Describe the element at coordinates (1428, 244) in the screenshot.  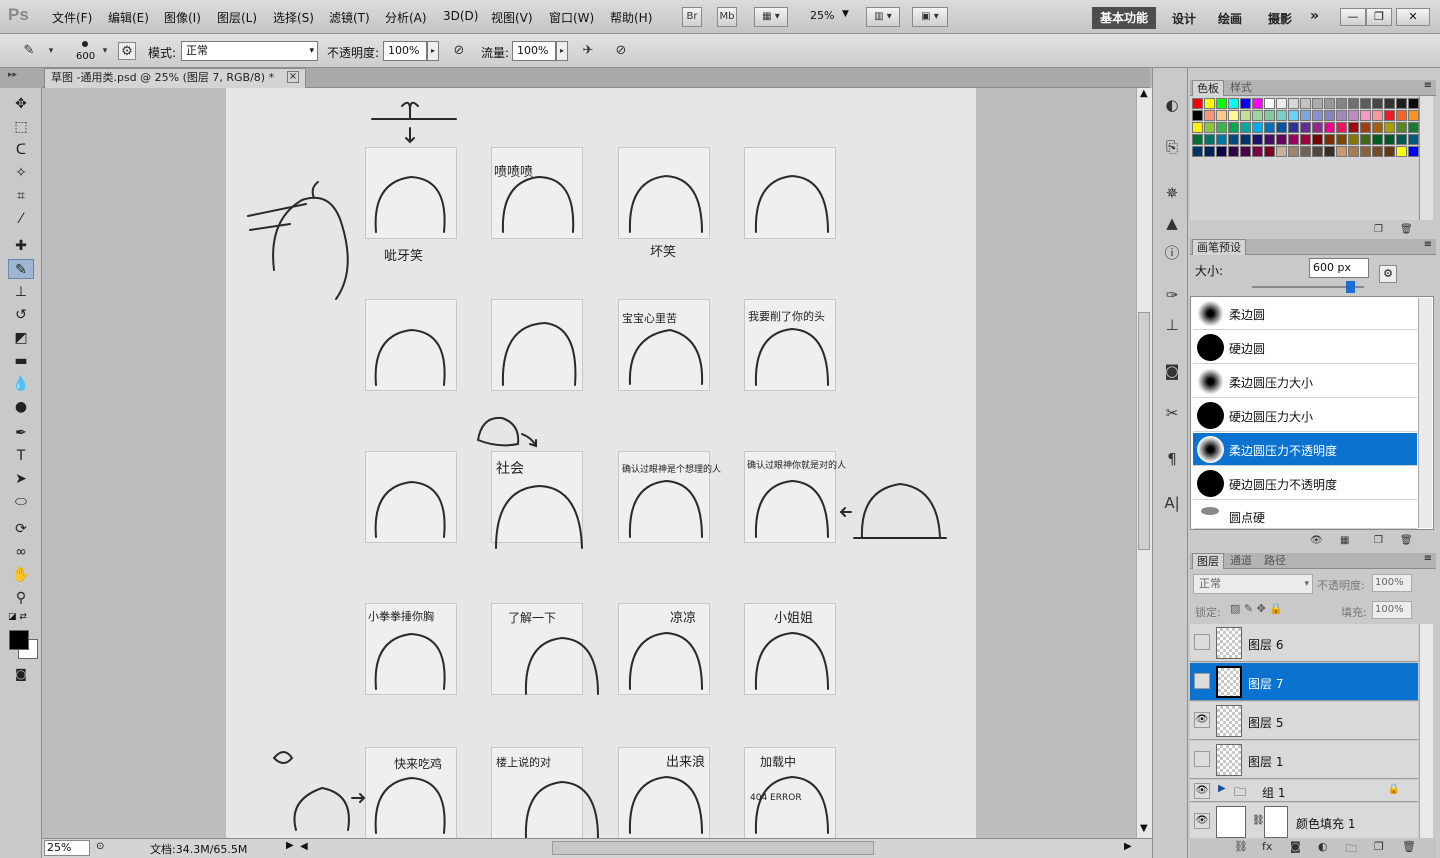
I see `panel-menu-icon: ≡` at that location.